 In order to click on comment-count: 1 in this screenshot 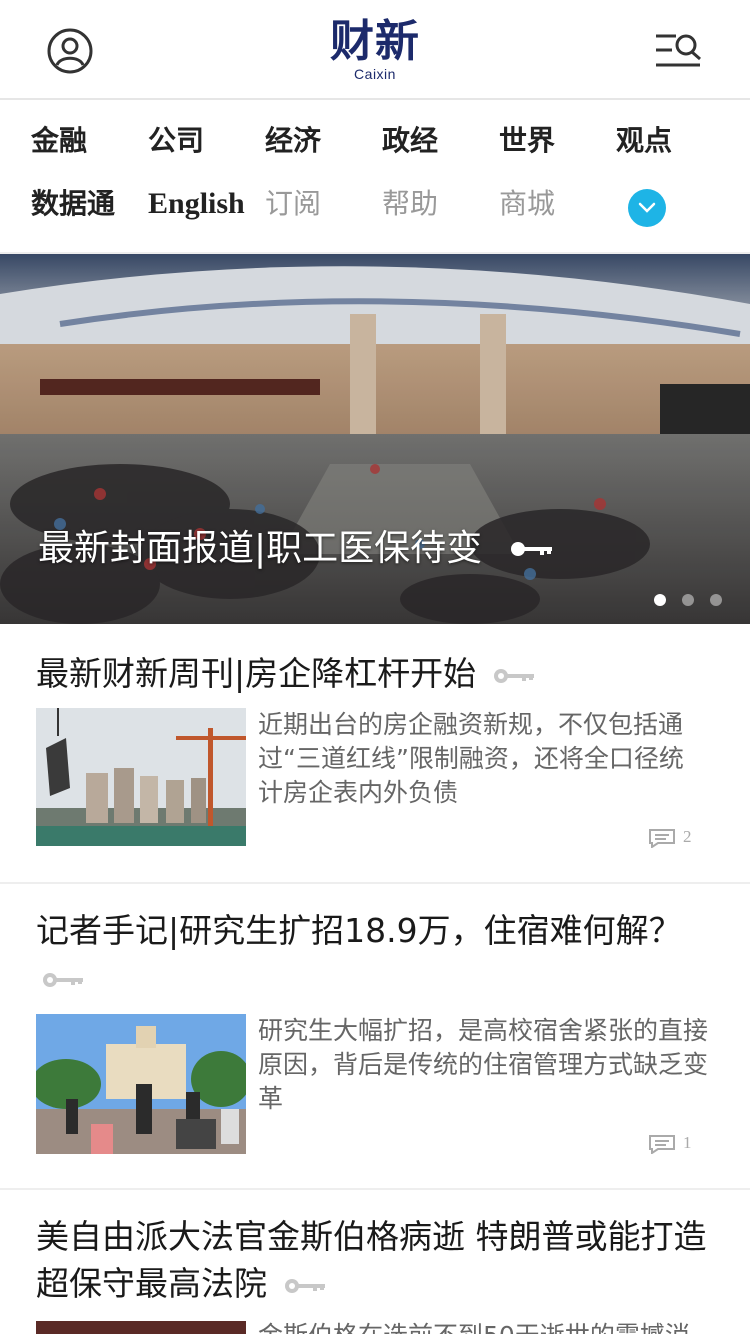, I will do `click(687, 1142)`.